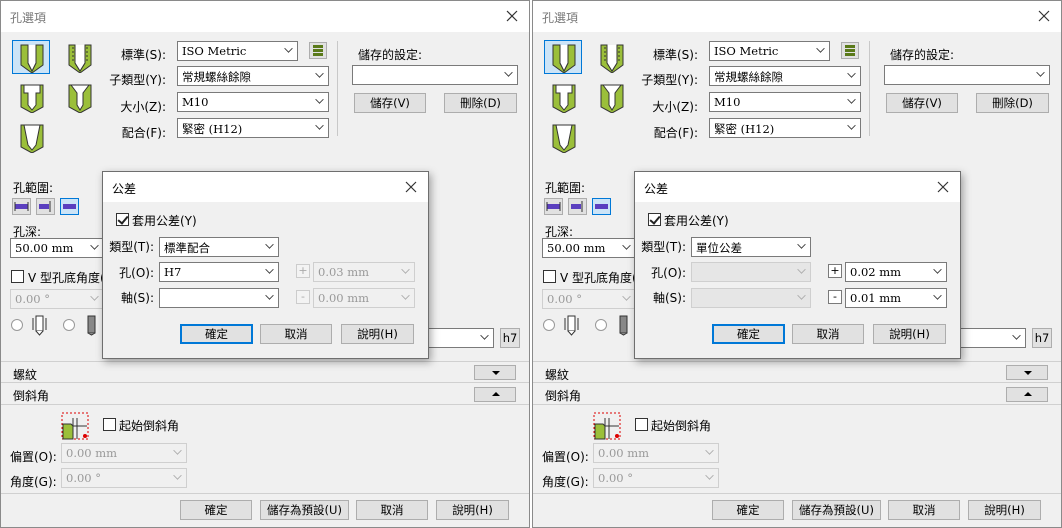 The width and height of the screenshot is (1062, 528). I want to click on thread-section-label: 螺紋, so click(25, 375).